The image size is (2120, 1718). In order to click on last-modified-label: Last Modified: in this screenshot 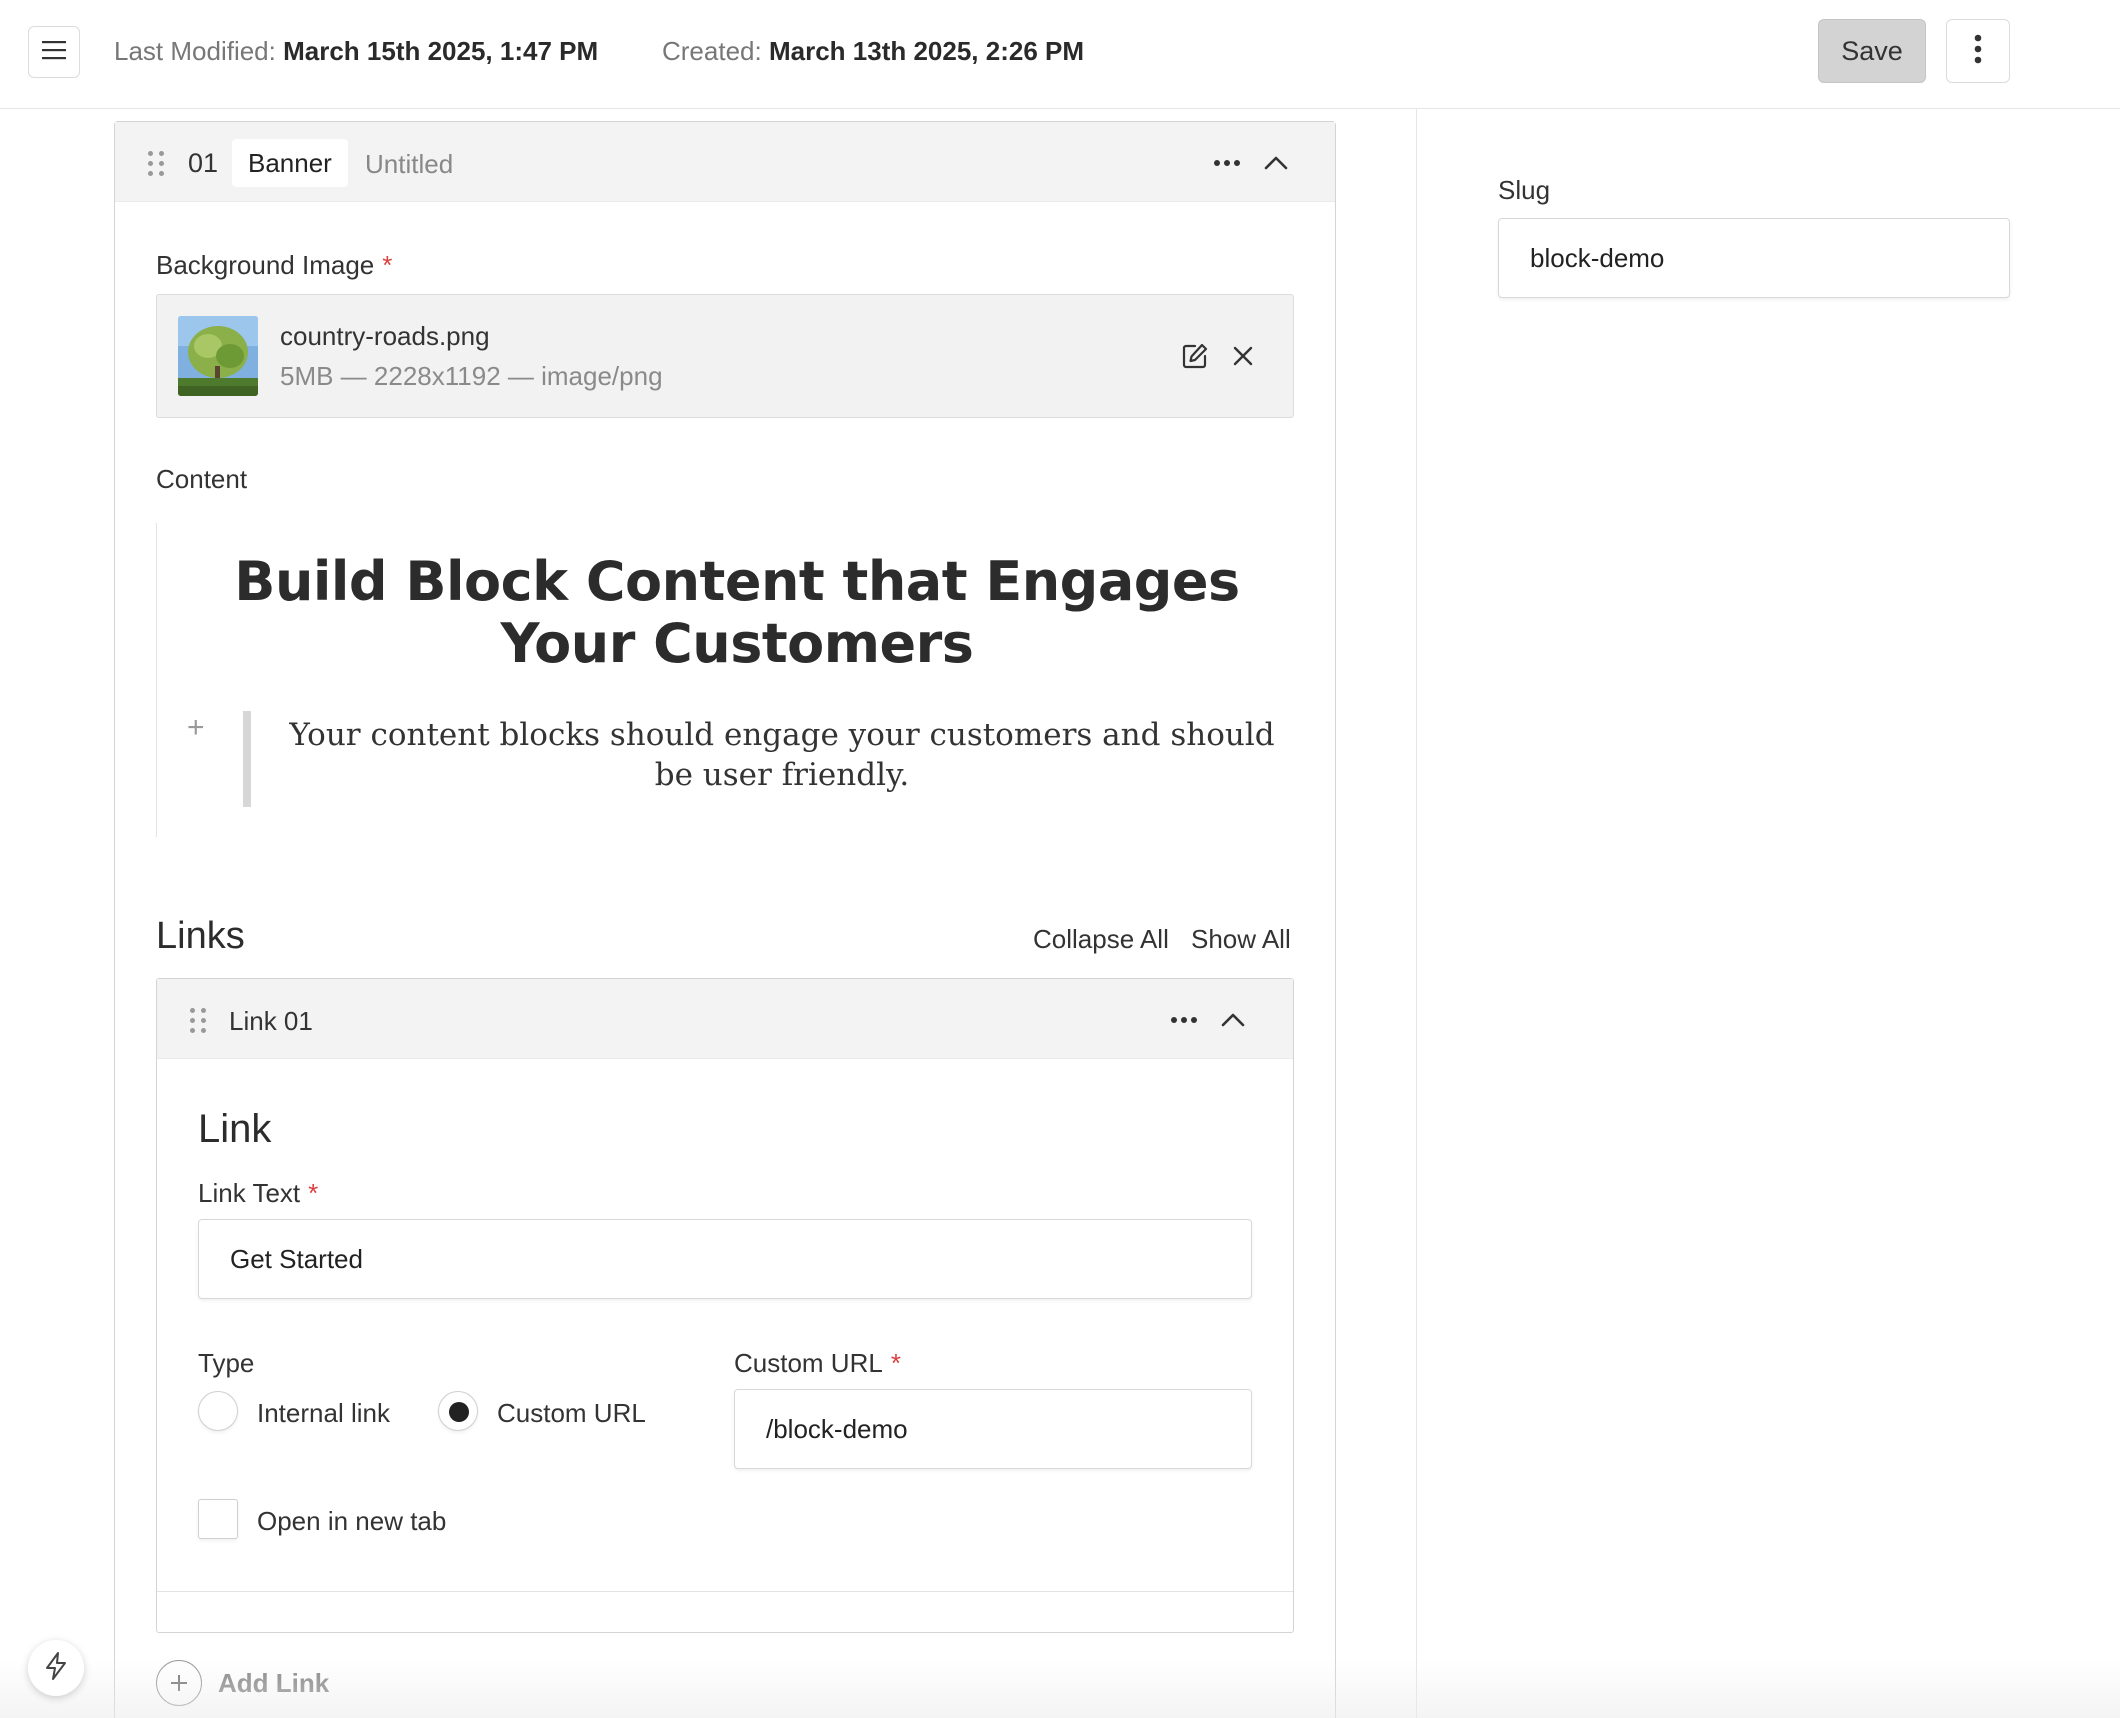, I will do `click(195, 51)`.